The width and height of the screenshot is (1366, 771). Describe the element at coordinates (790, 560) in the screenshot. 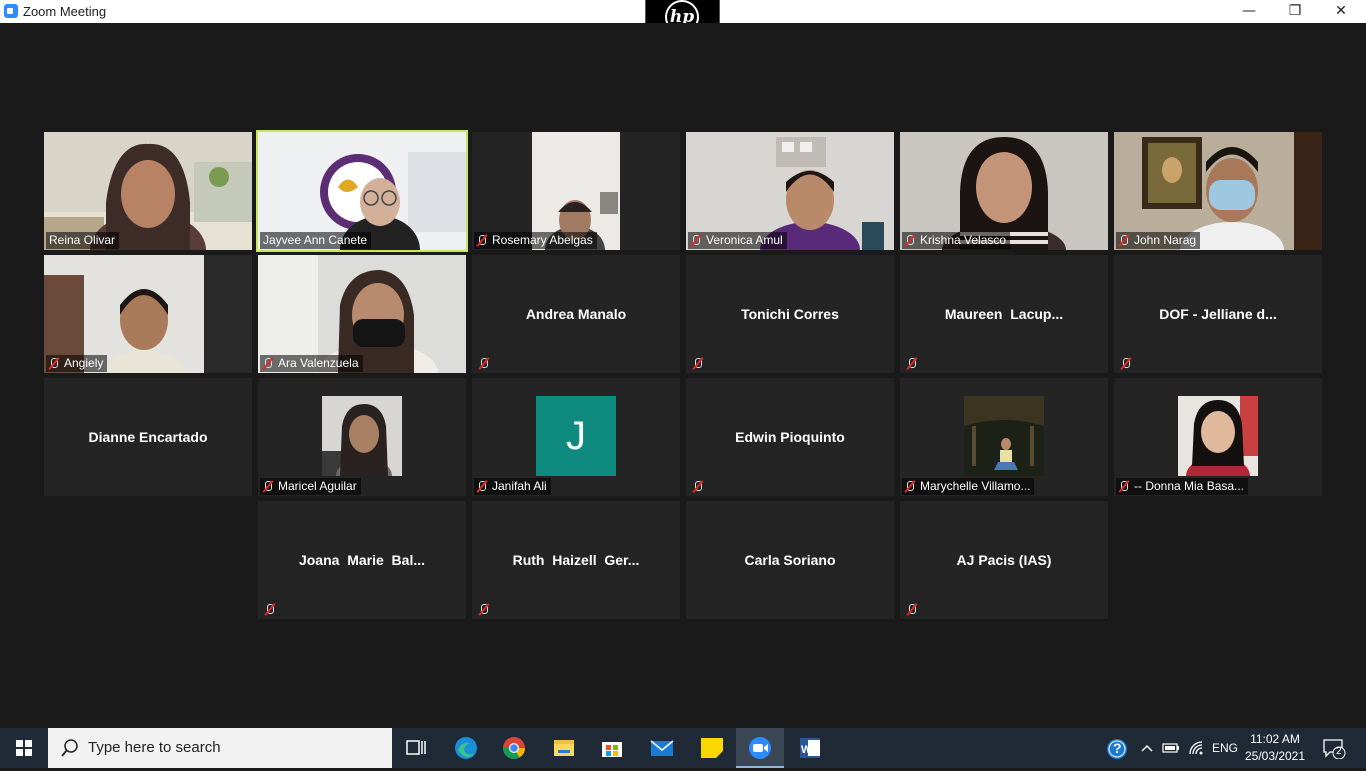

I see `participant-tile: Carla Soriano` at that location.